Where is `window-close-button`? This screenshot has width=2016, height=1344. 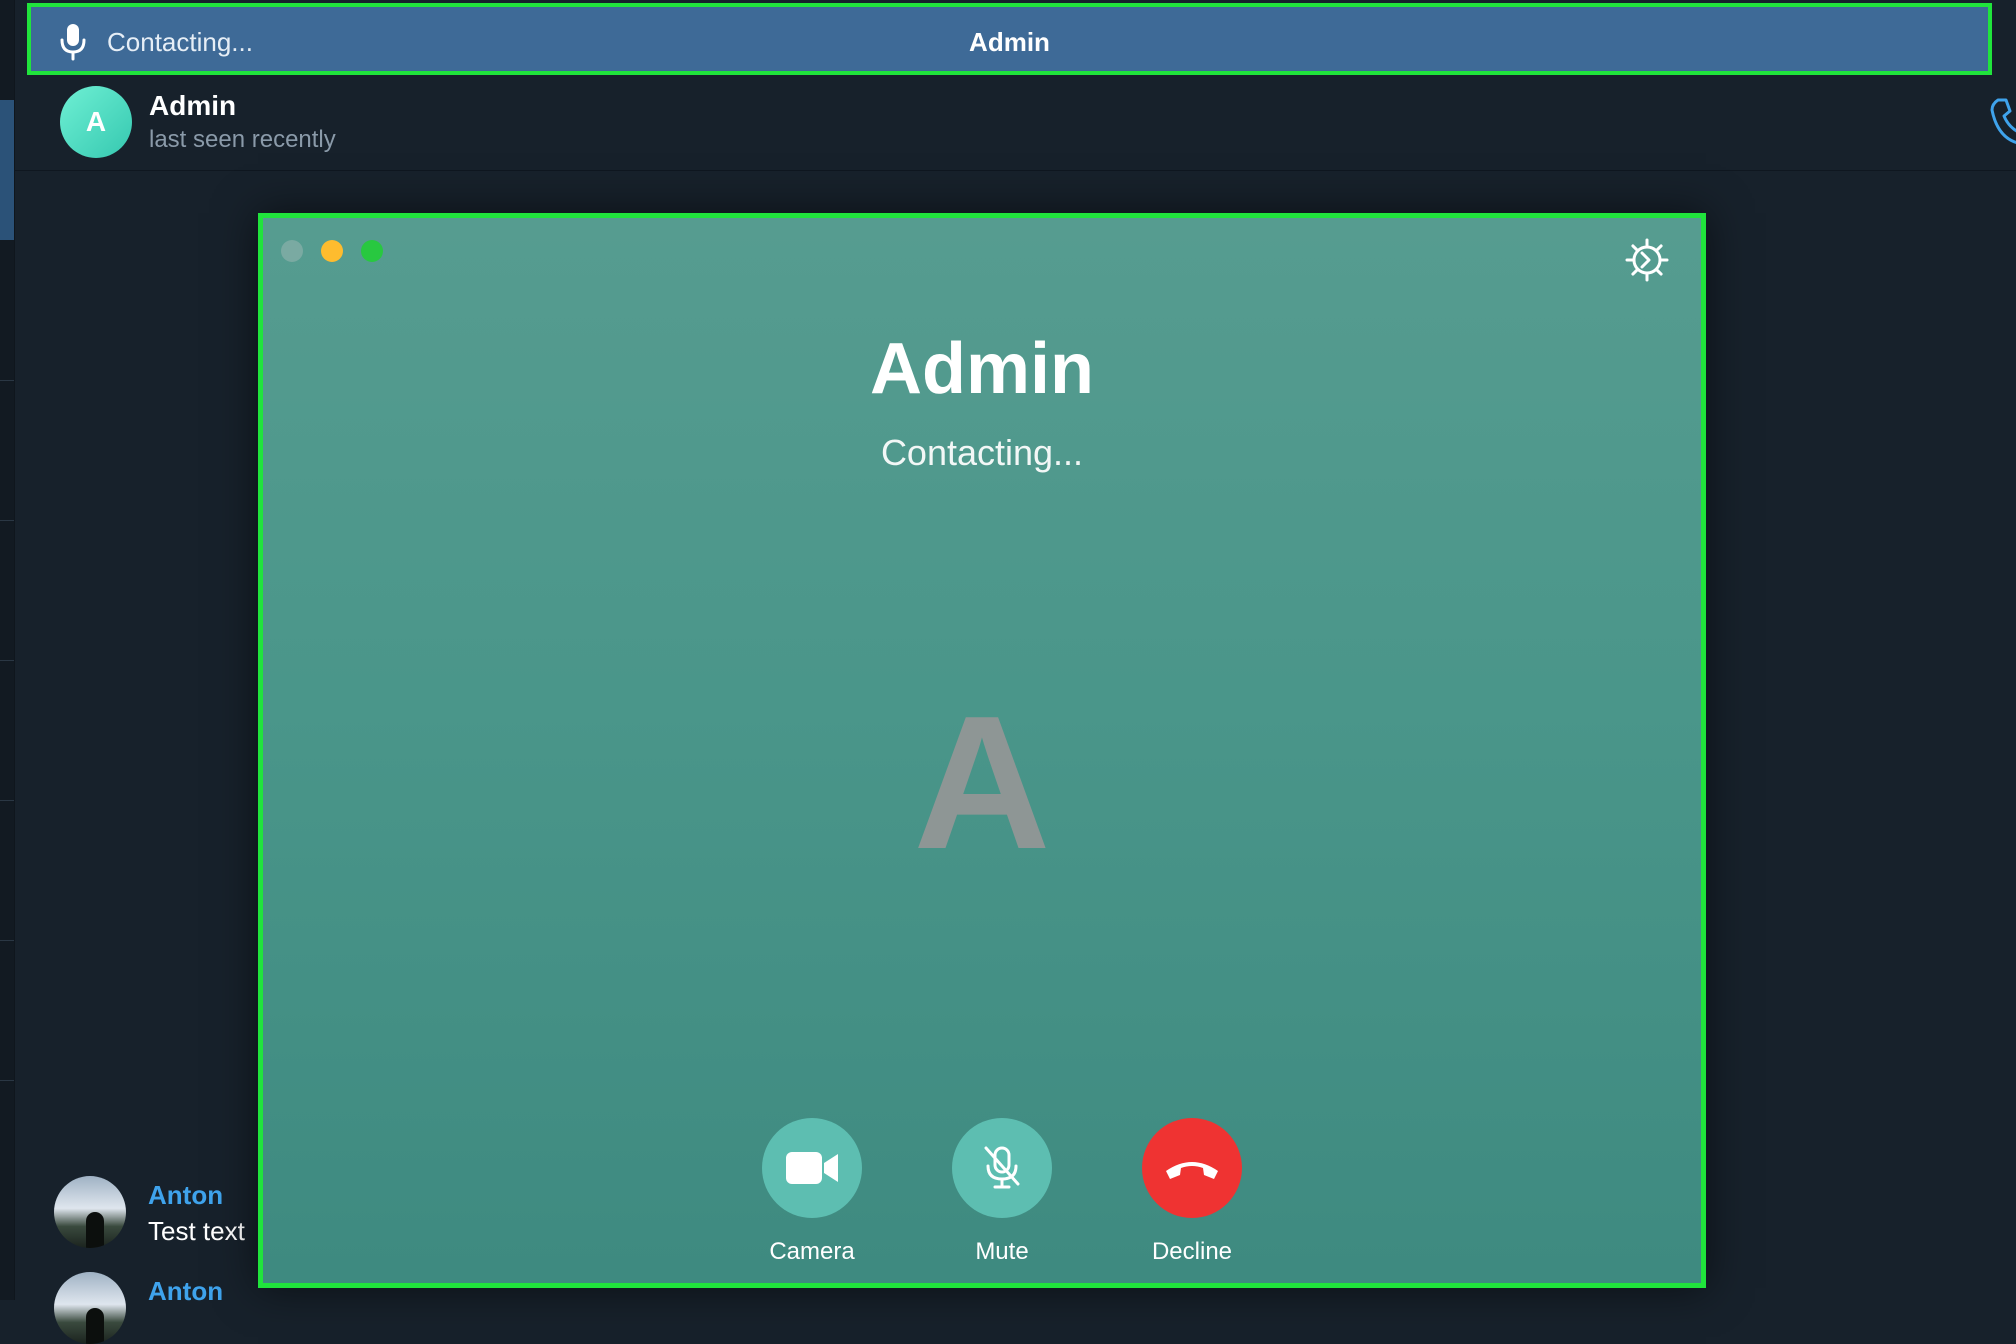 window-close-button is located at coordinates (292, 251).